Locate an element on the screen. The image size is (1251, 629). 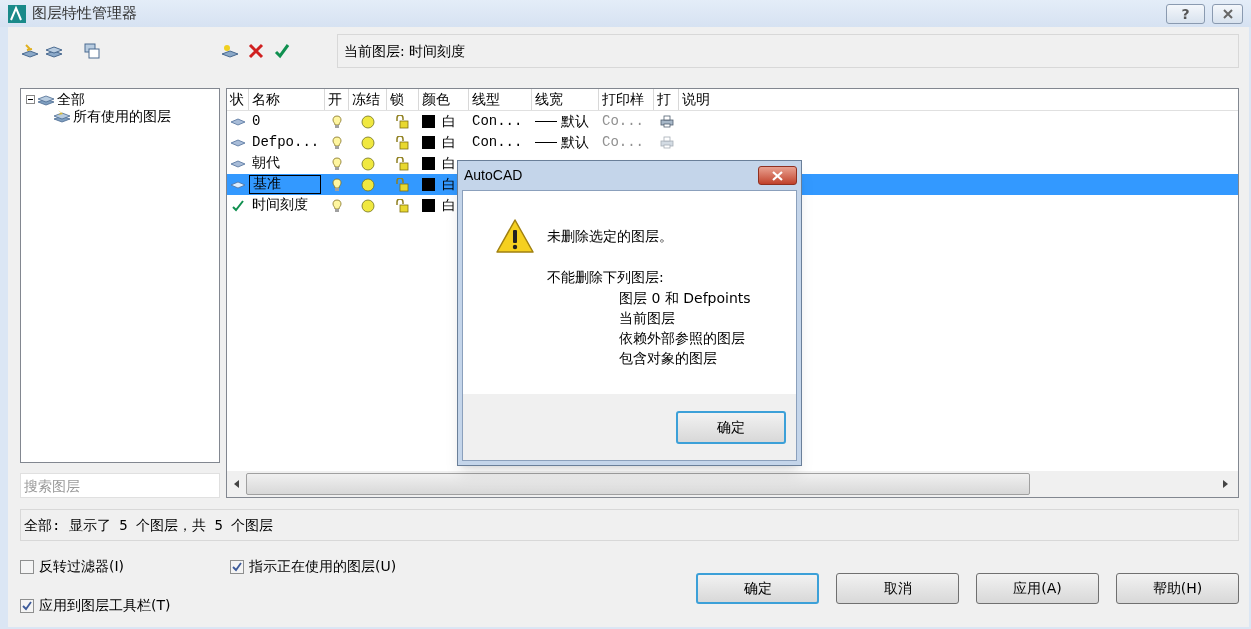
layer-name: 时间刻度 is located at coordinates (280, 205).